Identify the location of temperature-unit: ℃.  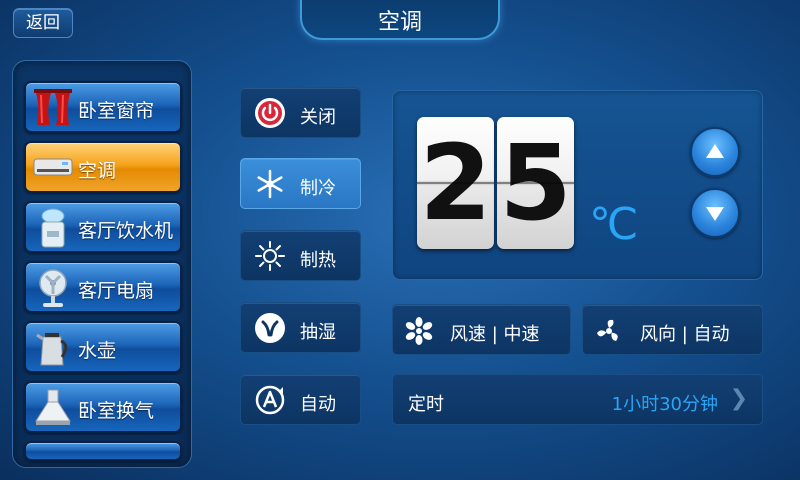
(614, 224).